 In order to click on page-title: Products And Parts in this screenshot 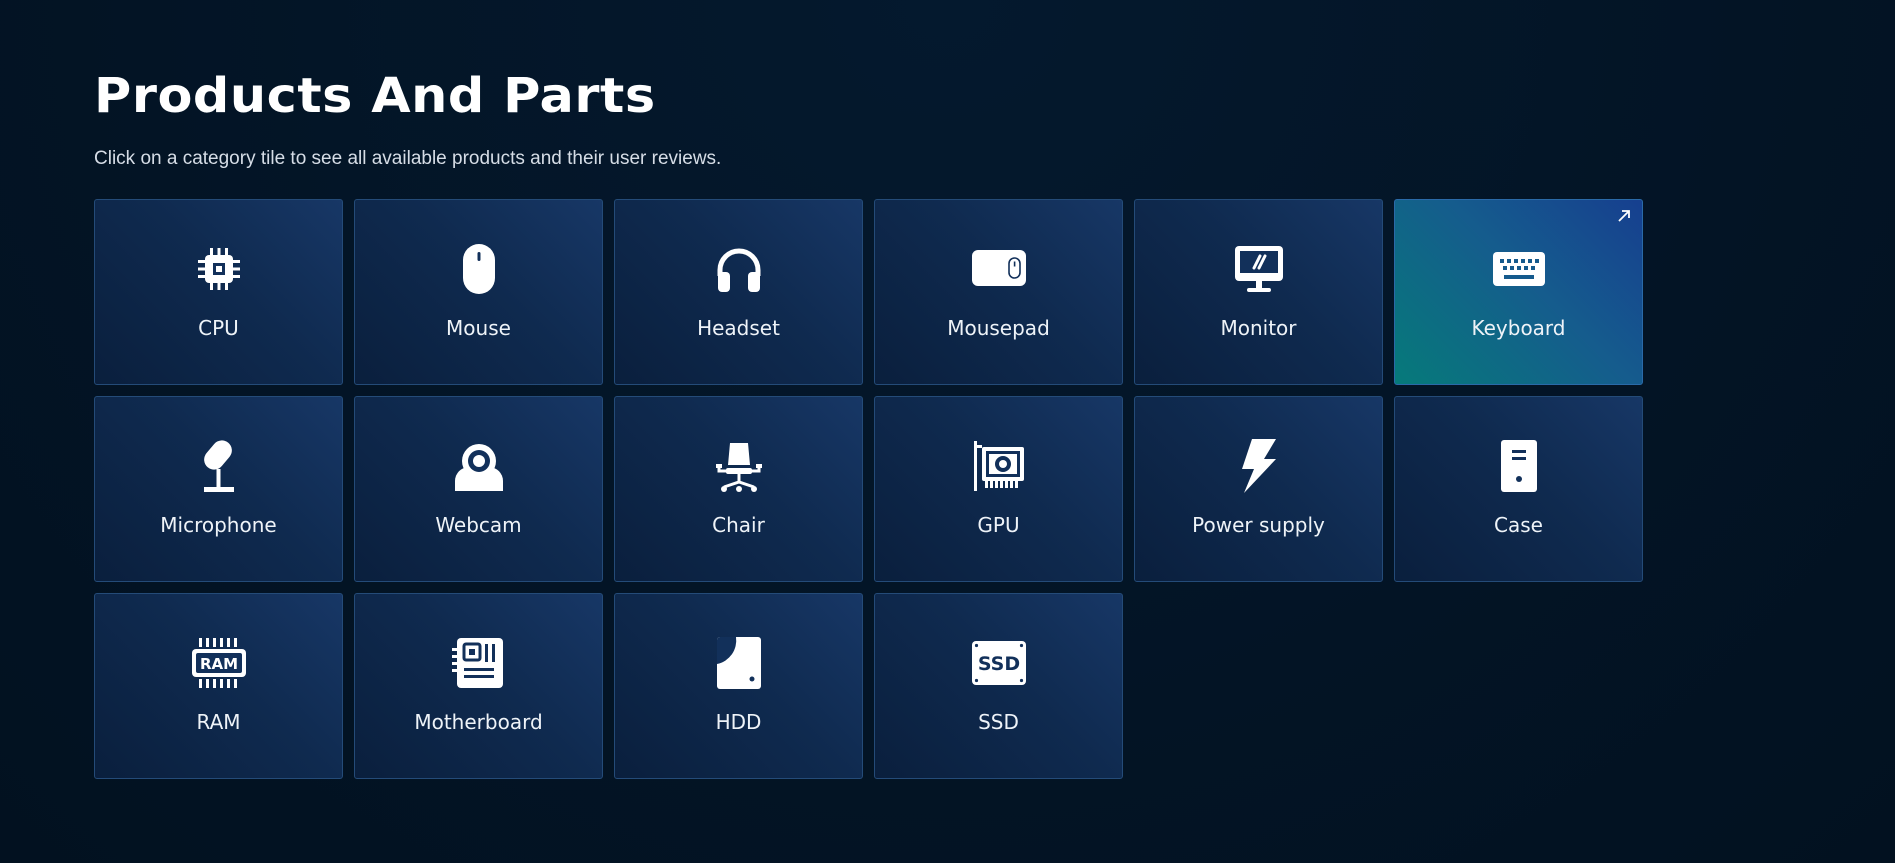, I will do `click(375, 96)`.